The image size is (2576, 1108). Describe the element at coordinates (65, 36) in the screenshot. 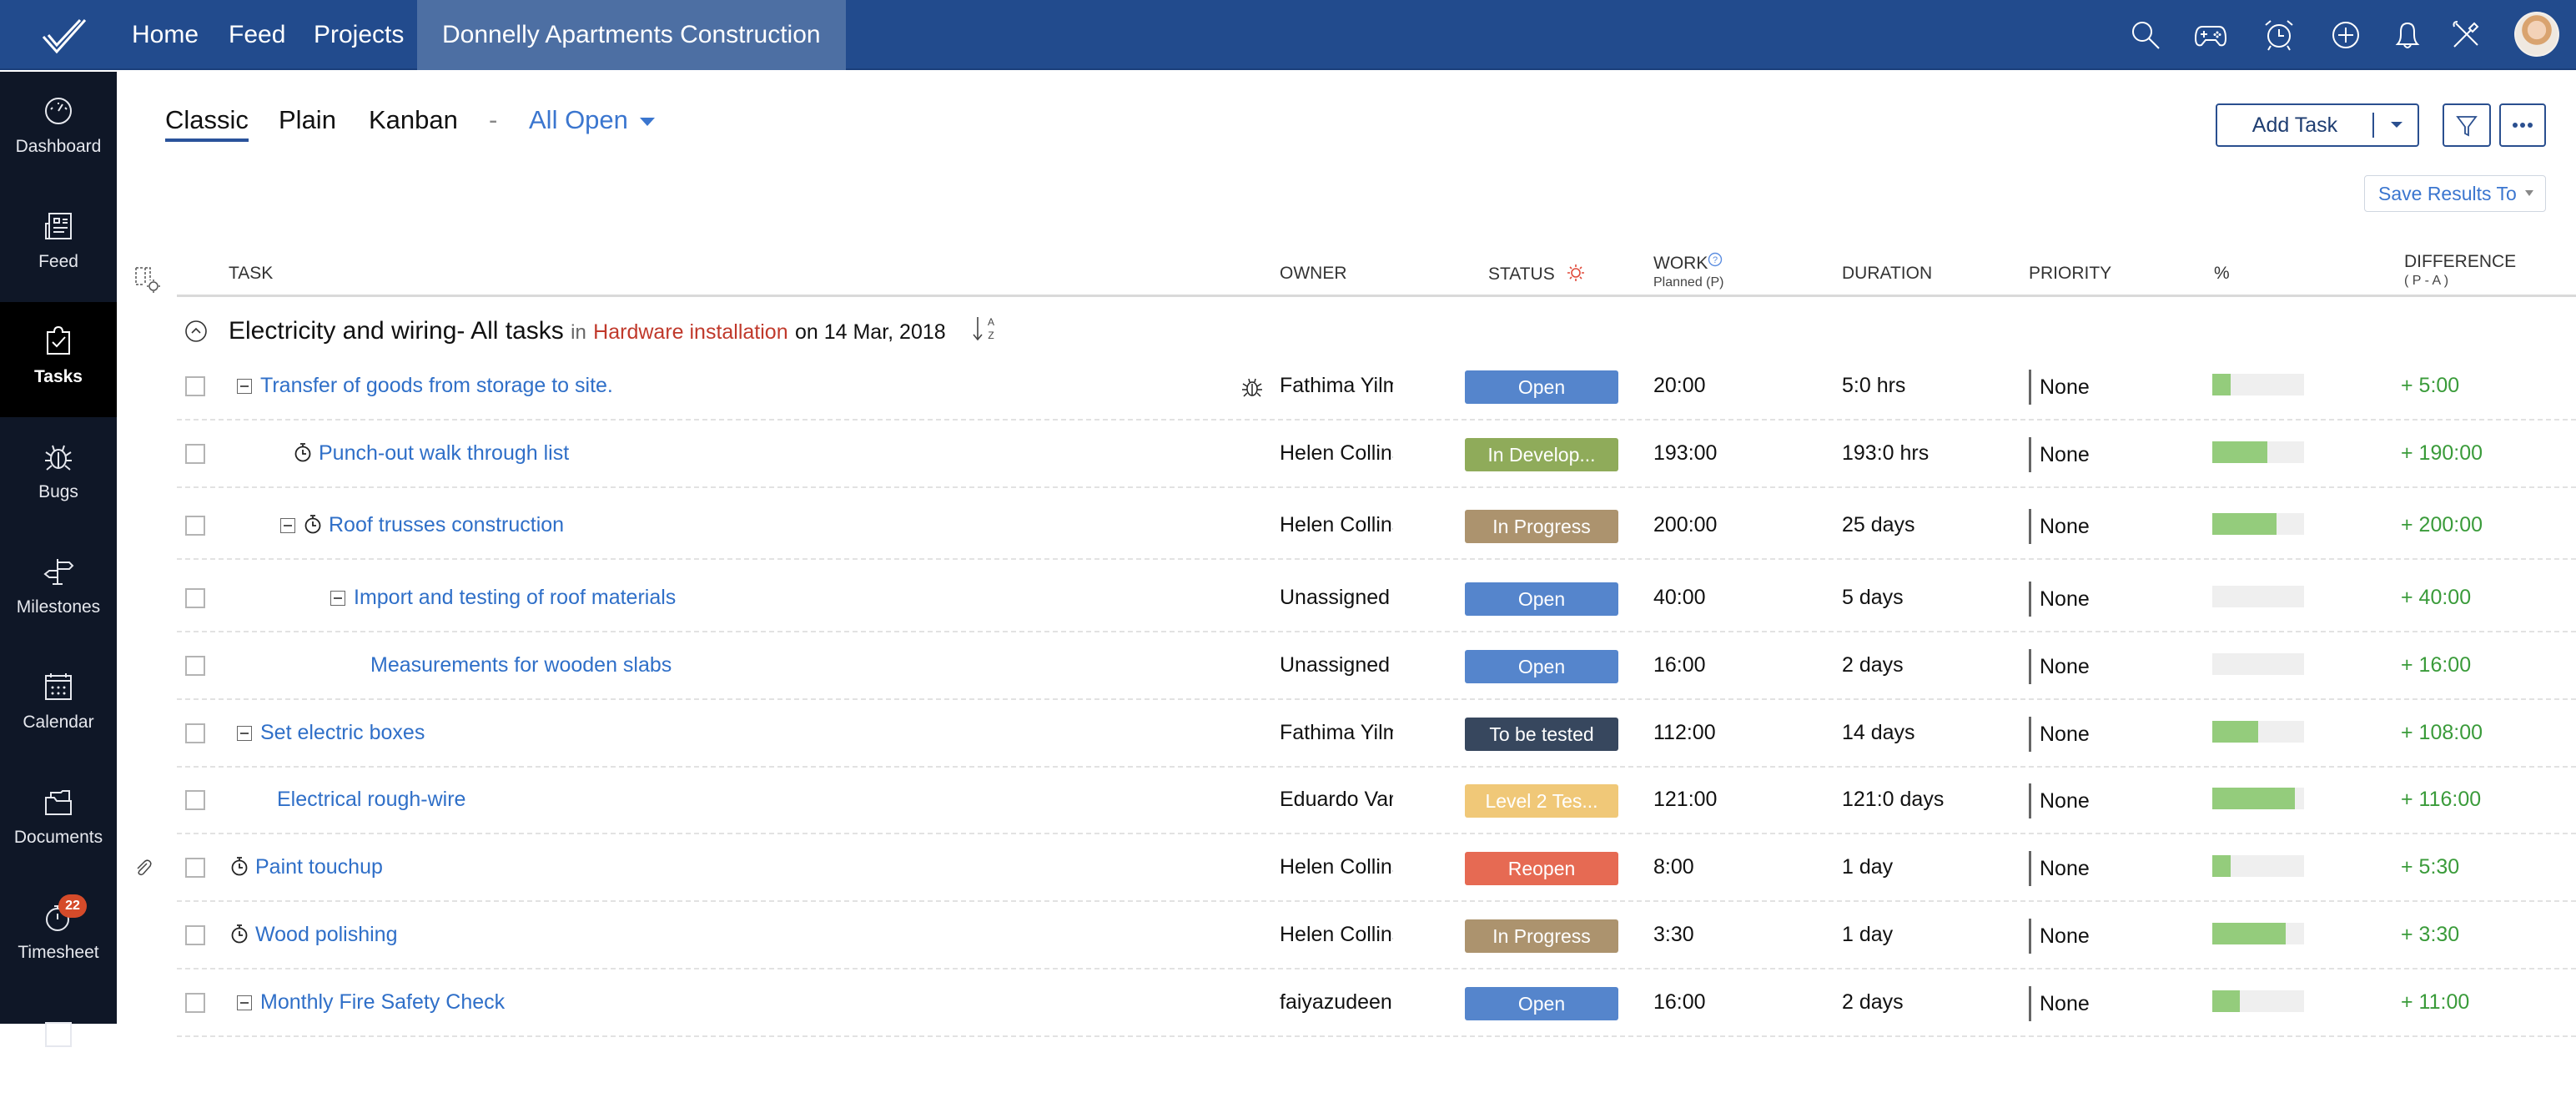

I see `app-logo-icon` at that location.